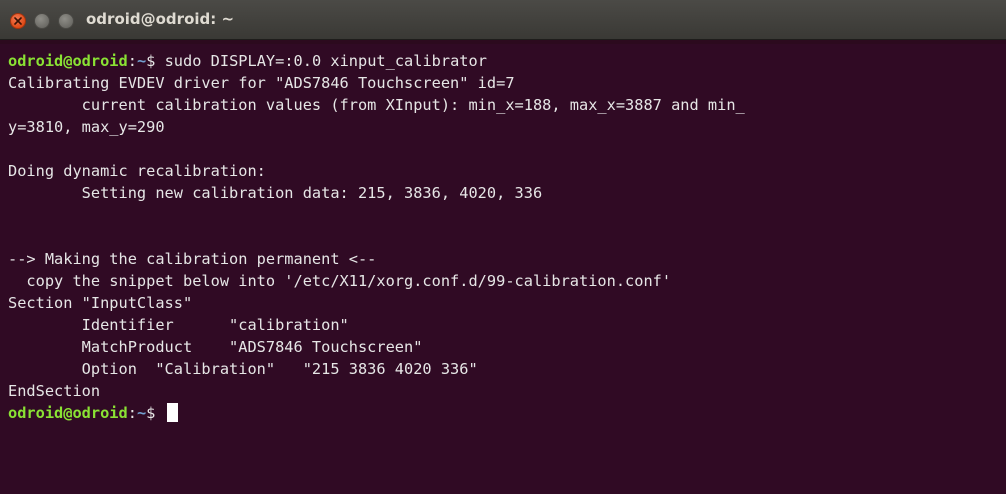  Describe the element at coordinates (192, 259) in the screenshot. I see `output-line: --> Making the calibration permanent <--` at that location.